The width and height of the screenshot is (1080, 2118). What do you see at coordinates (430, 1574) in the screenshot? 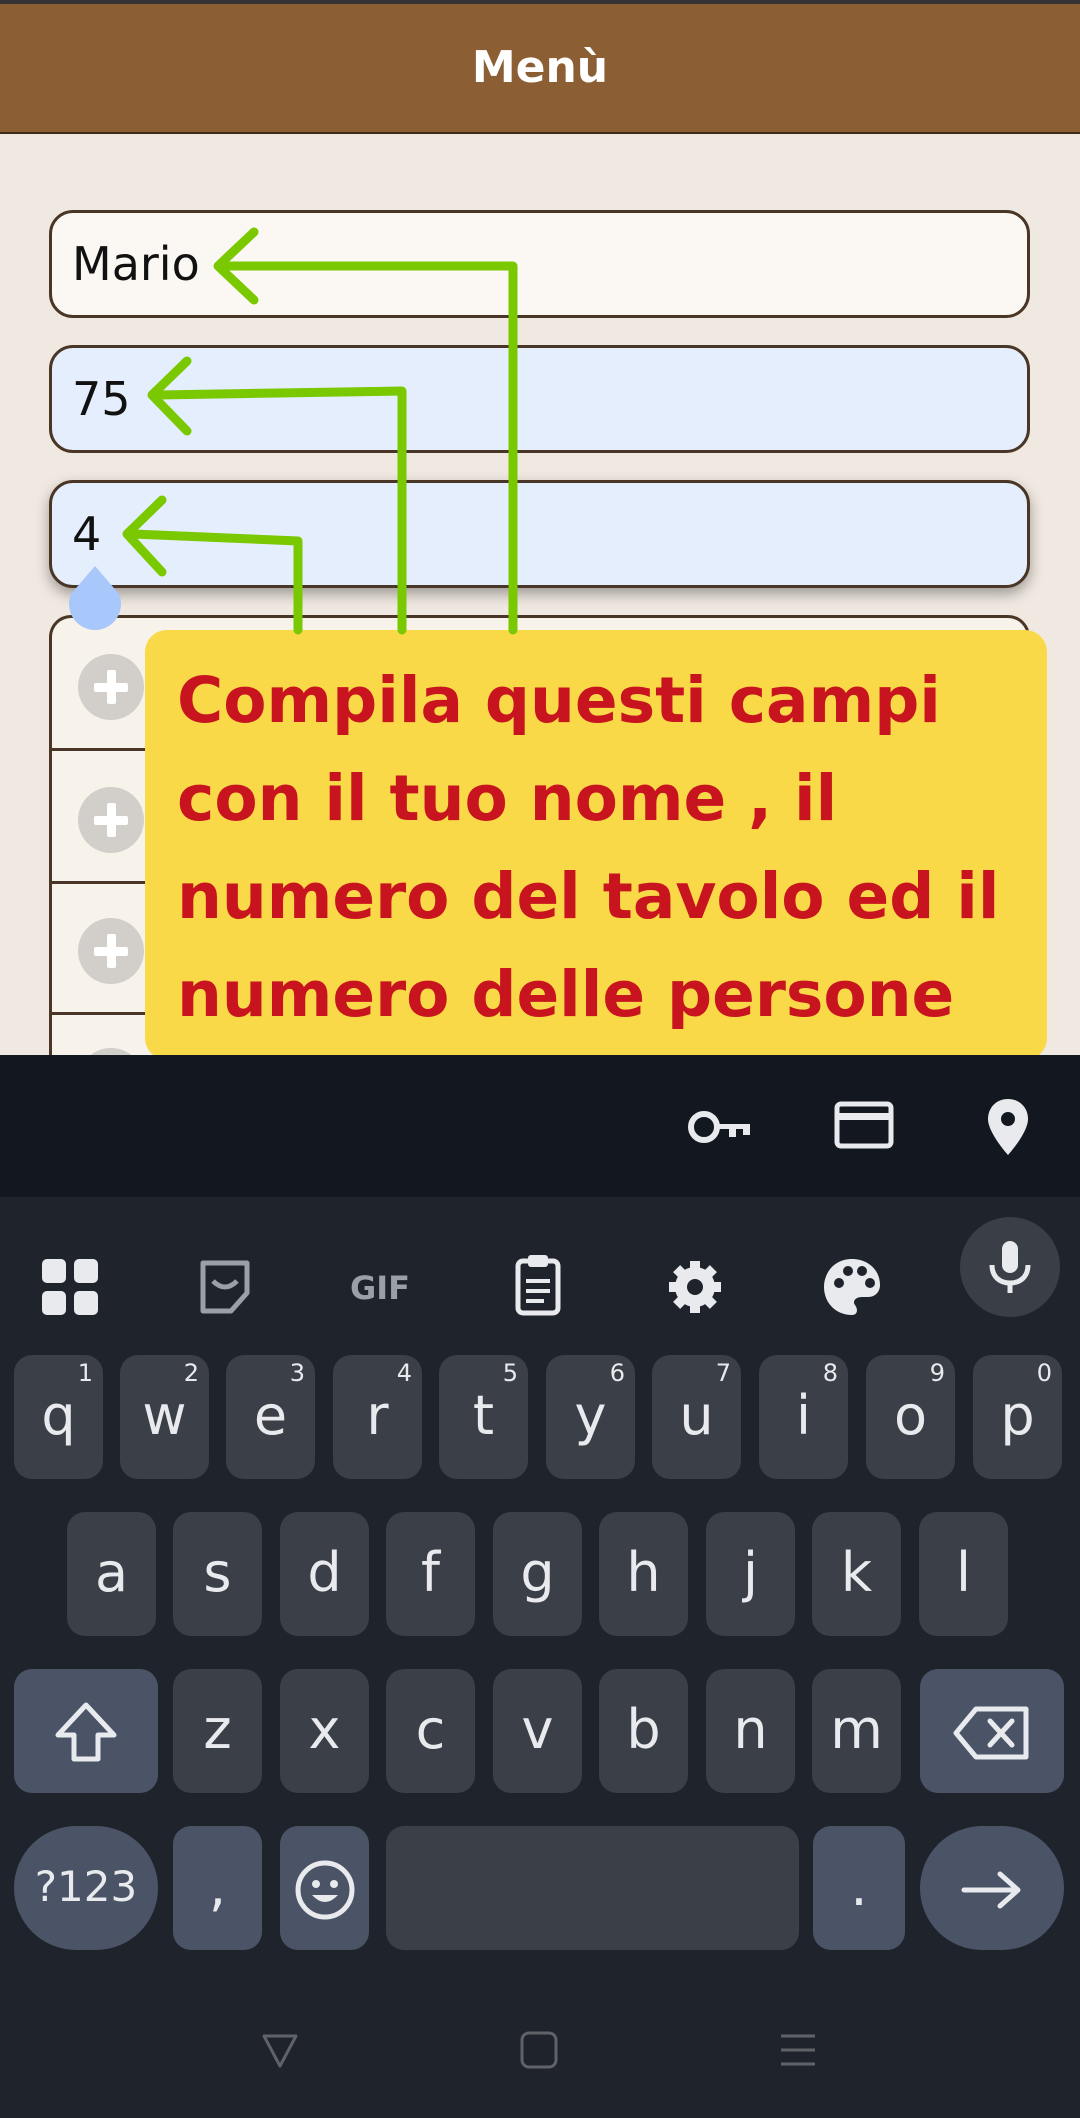
I see `key-f: f` at bounding box center [430, 1574].